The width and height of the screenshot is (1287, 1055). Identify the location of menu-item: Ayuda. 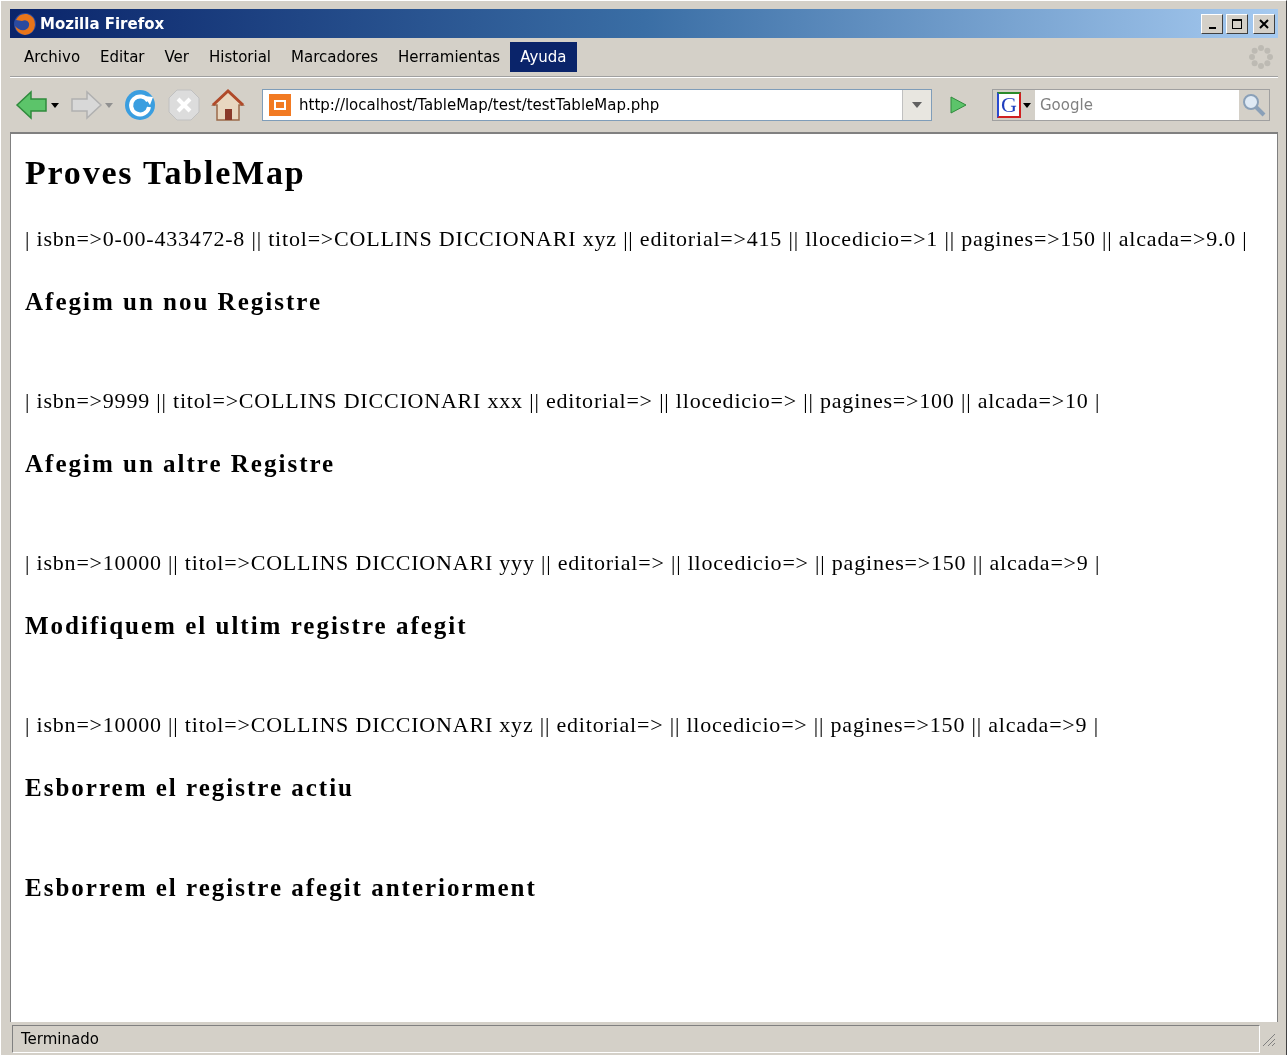
(543, 57).